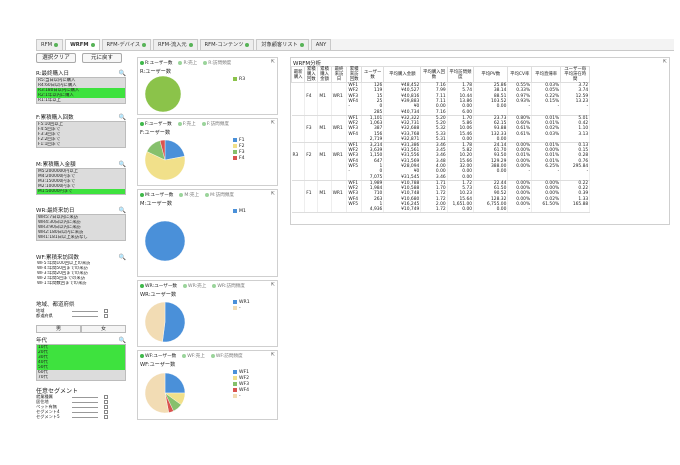 This screenshot has height=465, width=680. What do you see at coordinates (244, 390) in the screenshot?
I see `legend-label: WF4` at bounding box center [244, 390].